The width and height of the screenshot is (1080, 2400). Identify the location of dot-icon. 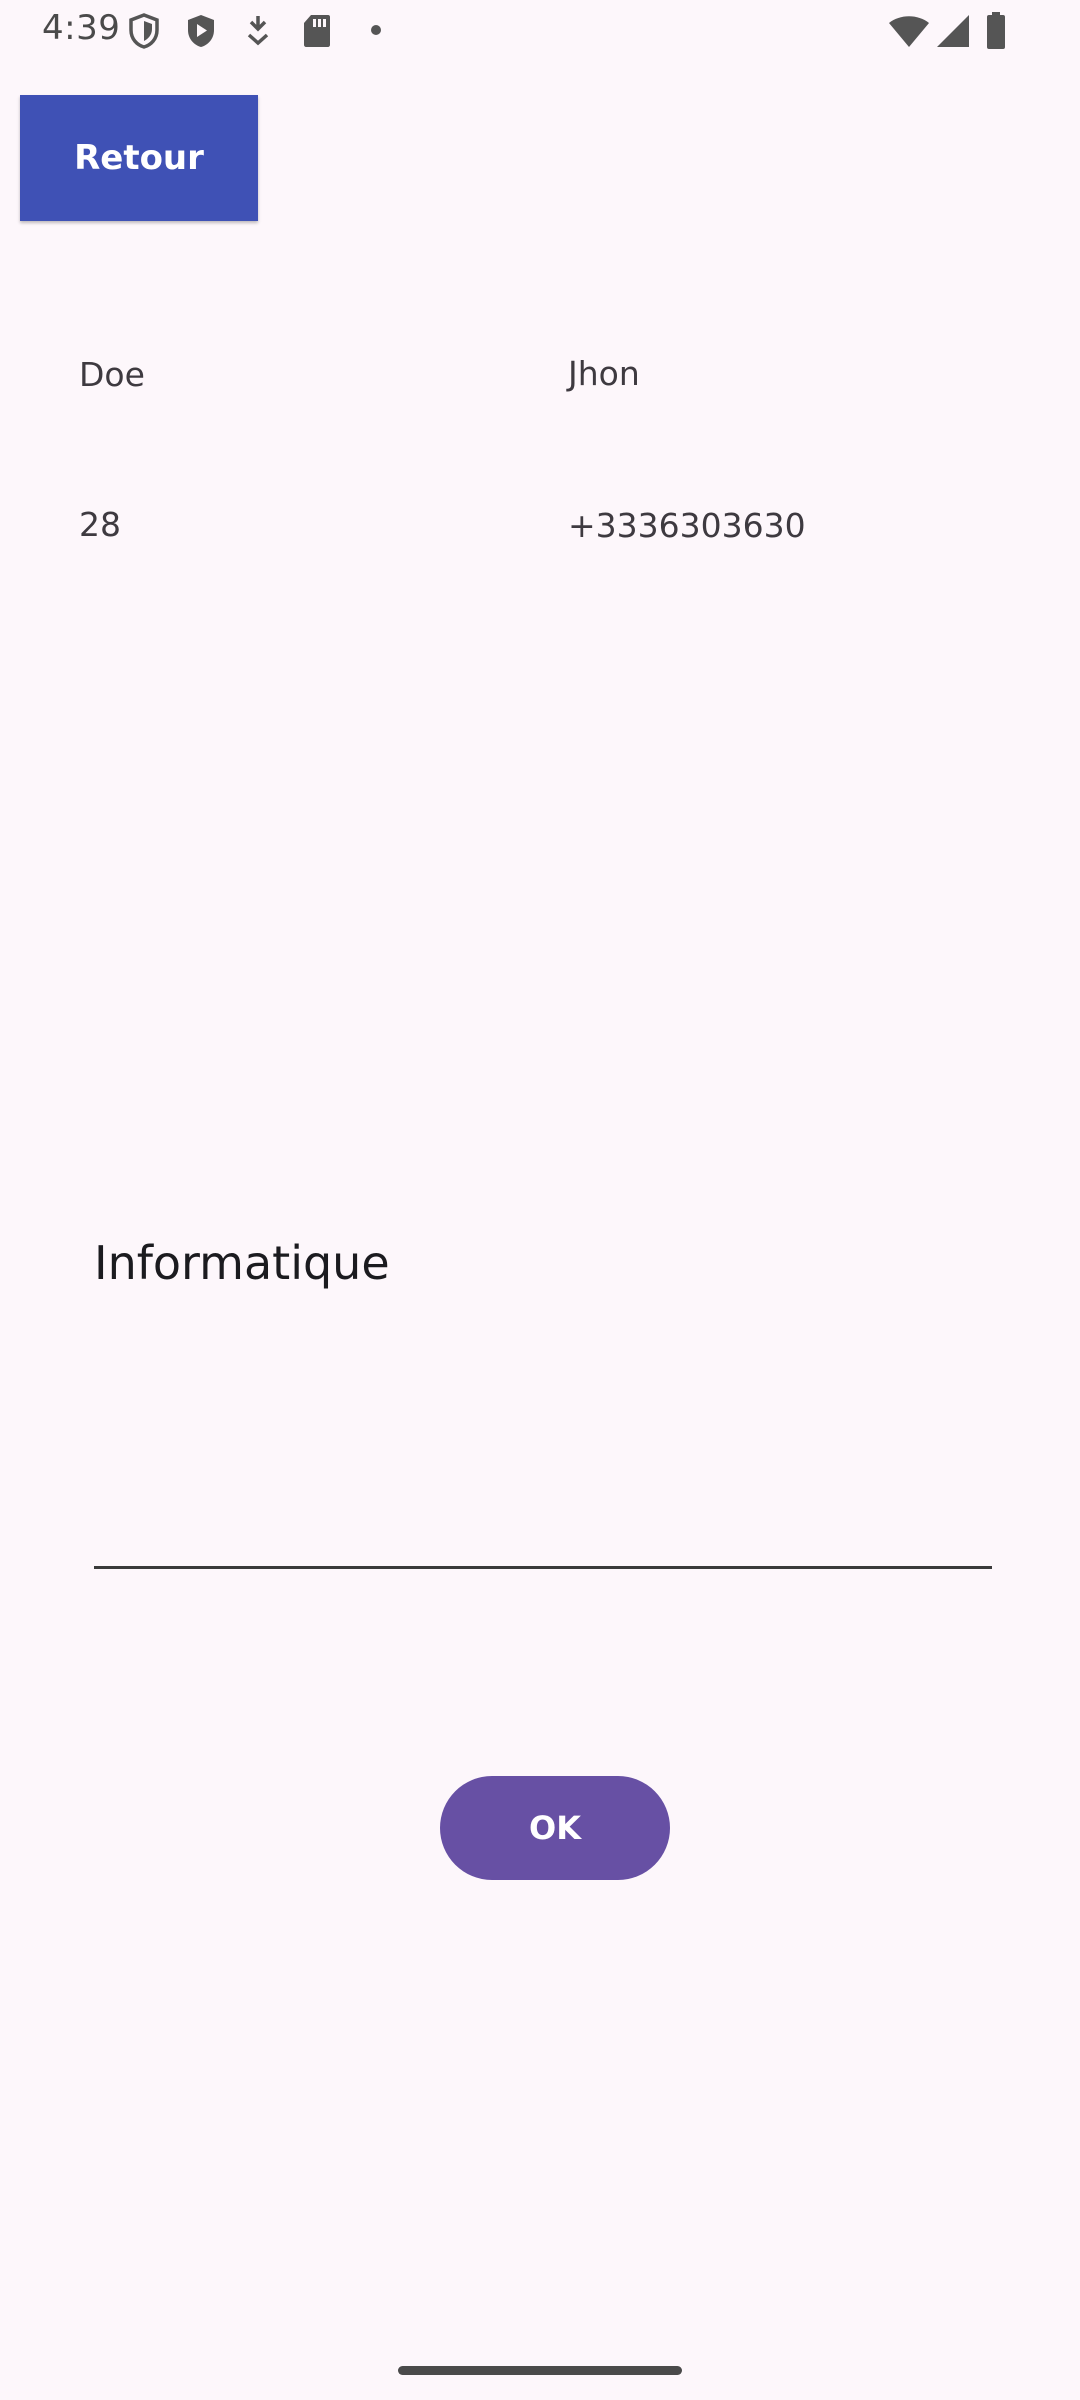
(376, 30).